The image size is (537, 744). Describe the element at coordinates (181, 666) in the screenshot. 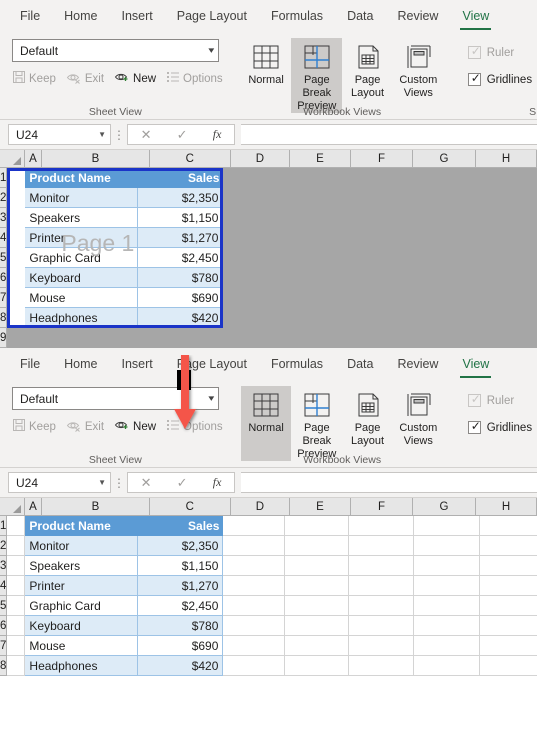

I see `table-data-cell: $420` at that location.